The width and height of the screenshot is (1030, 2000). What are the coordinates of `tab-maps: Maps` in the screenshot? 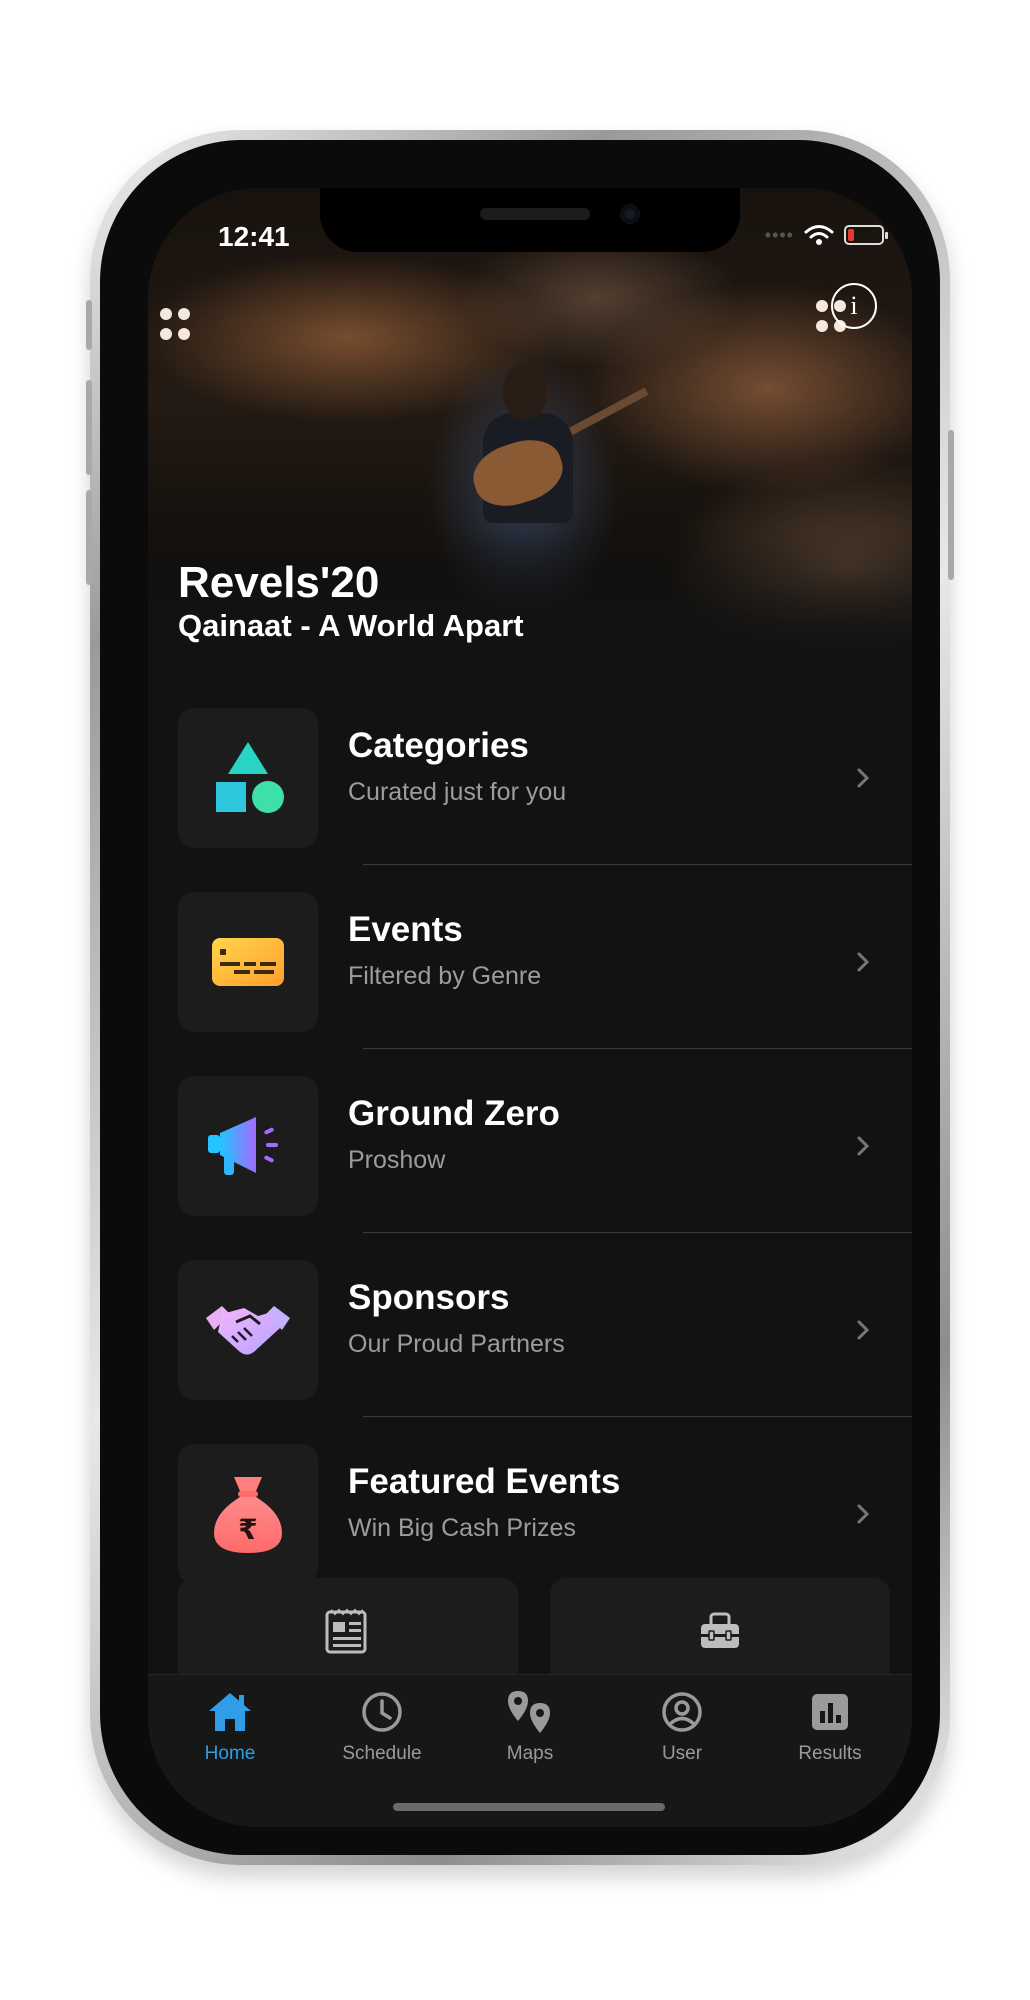 It's located at (530, 1727).